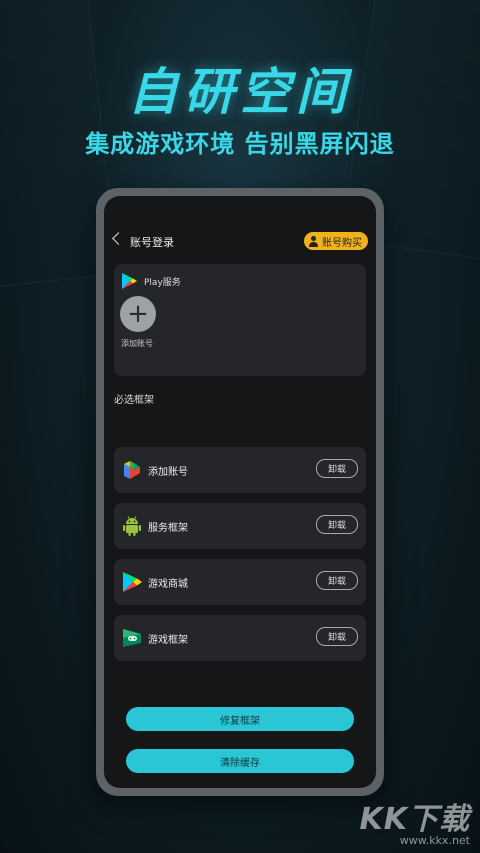 This screenshot has width=480, height=853. I want to click on promo-subheadline: 集成游戏环境 告别黑屏闪退, so click(240, 144).